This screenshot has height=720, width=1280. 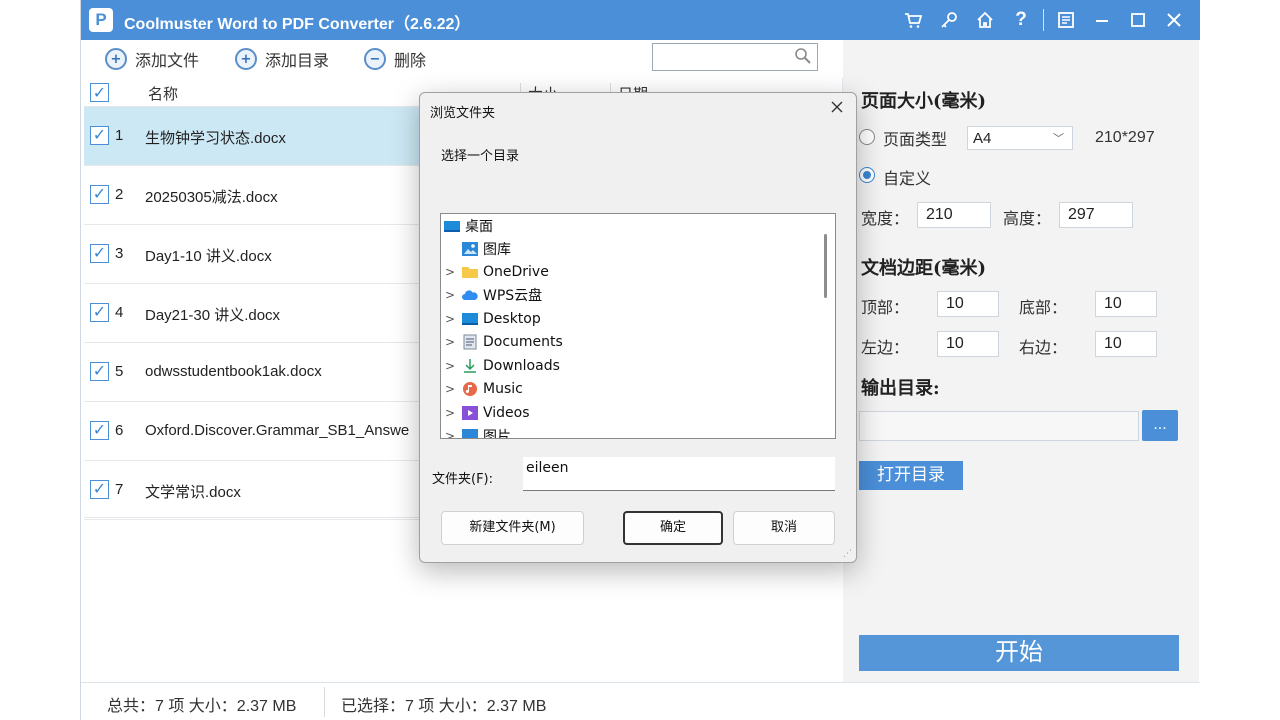 What do you see at coordinates (911, 475) in the screenshot?
I see `open-dir-button: 打开目录` at bounding box center [911, 475].